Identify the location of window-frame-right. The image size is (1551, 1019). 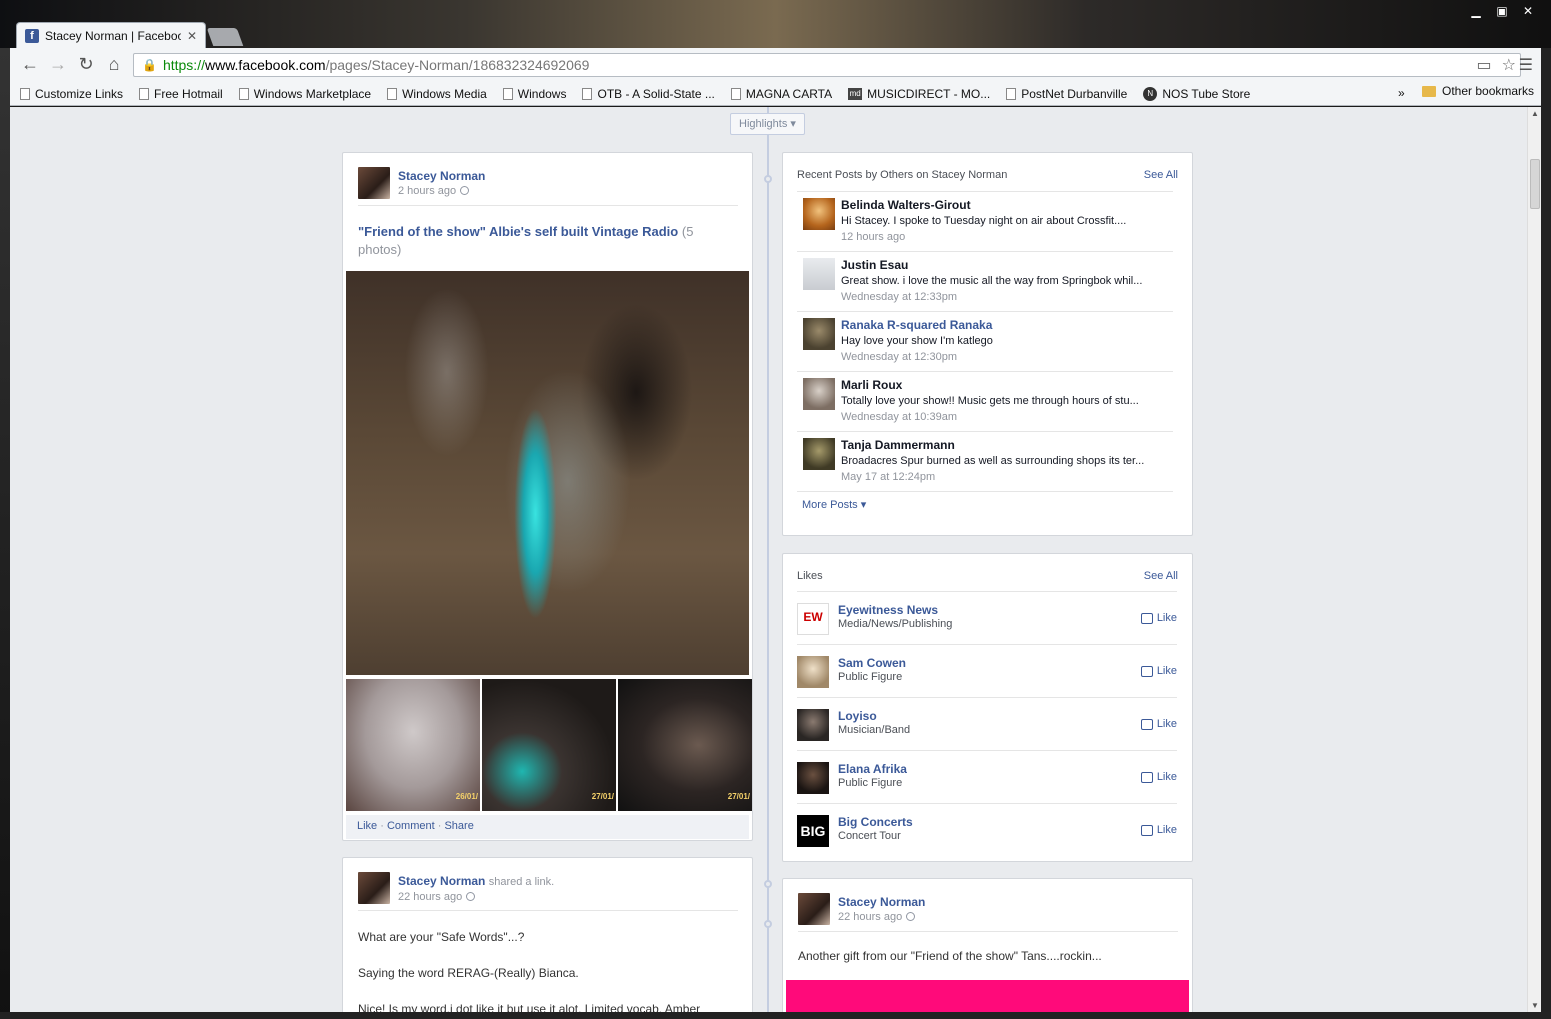
(1546, 533).